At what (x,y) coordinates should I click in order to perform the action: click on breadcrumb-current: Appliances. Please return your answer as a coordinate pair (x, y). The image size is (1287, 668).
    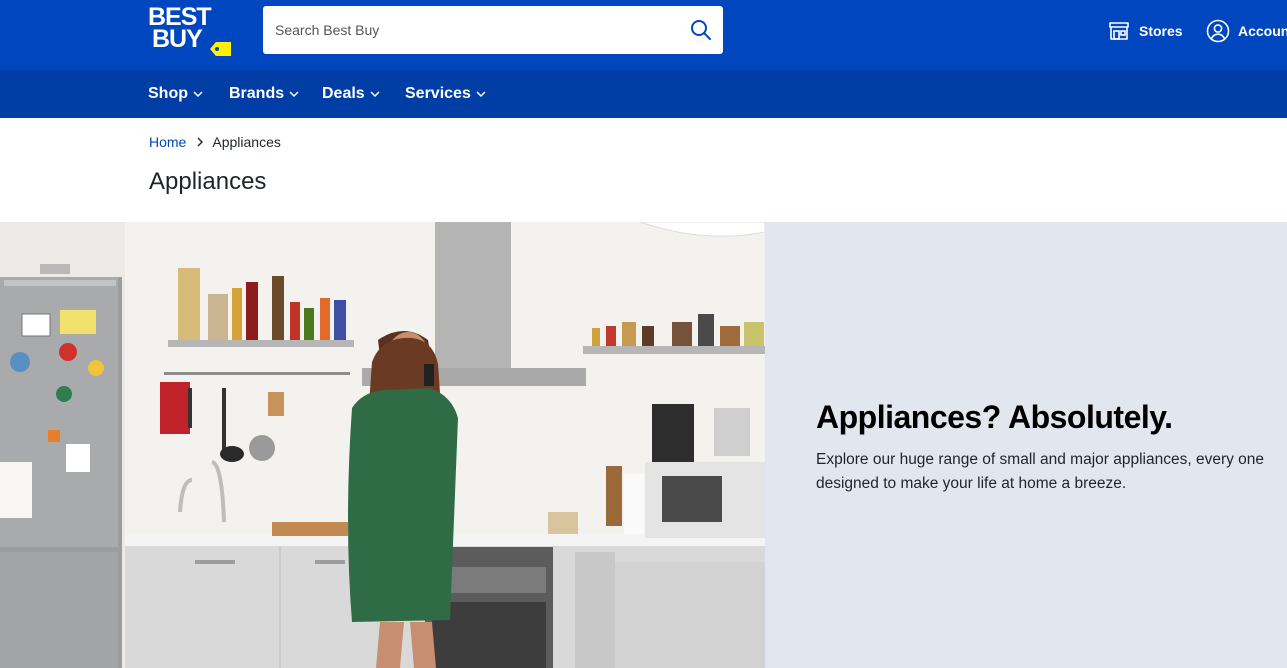
    Looking at the image, I should click on (246, 142).